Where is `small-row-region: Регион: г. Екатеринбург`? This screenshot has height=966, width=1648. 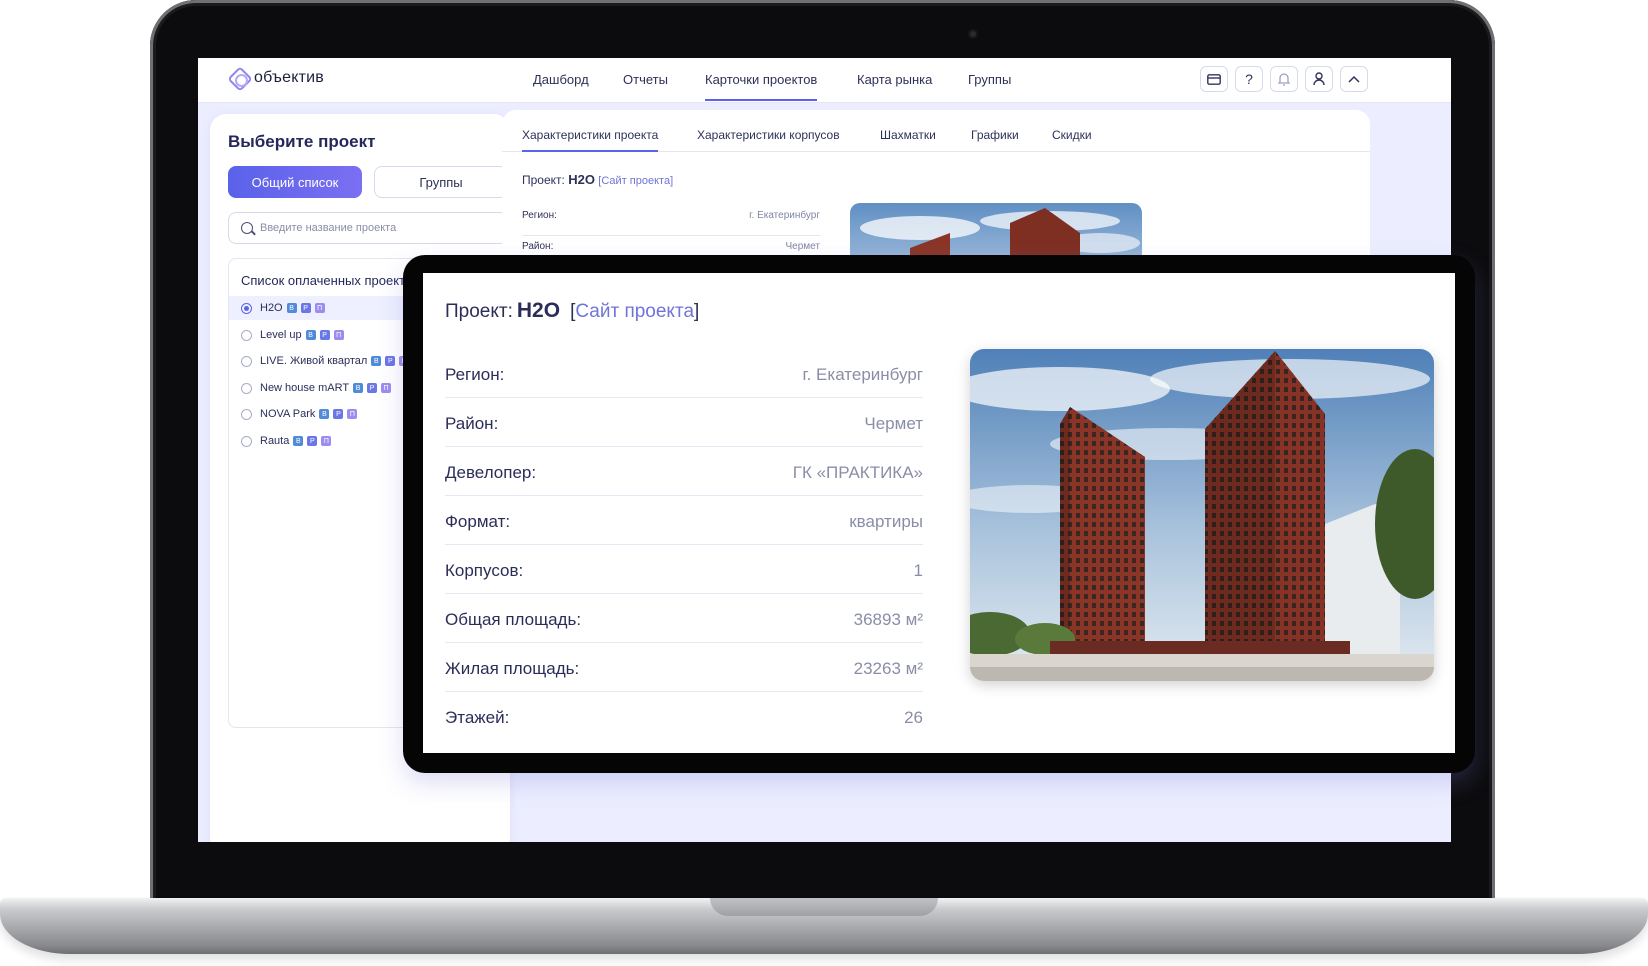
small-row-region: Регион: г. Екатеринбург is located at coordinates (671, 223).